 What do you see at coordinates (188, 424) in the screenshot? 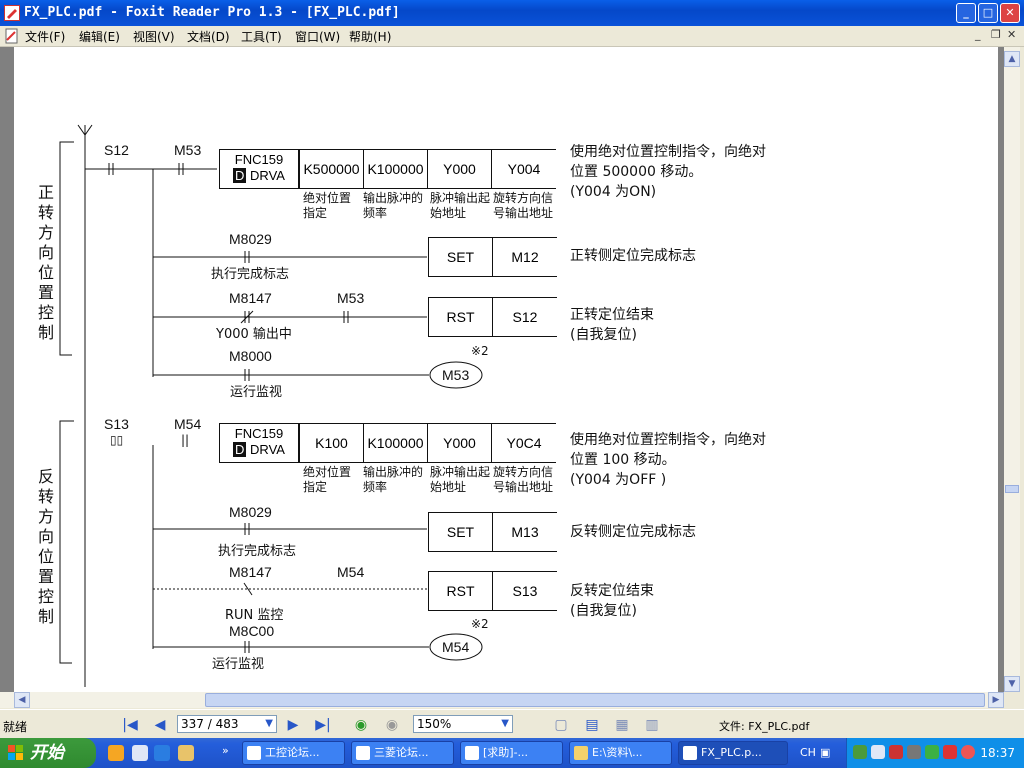
I see `contact-m54-label: M54` at bounding box center [188, 424].